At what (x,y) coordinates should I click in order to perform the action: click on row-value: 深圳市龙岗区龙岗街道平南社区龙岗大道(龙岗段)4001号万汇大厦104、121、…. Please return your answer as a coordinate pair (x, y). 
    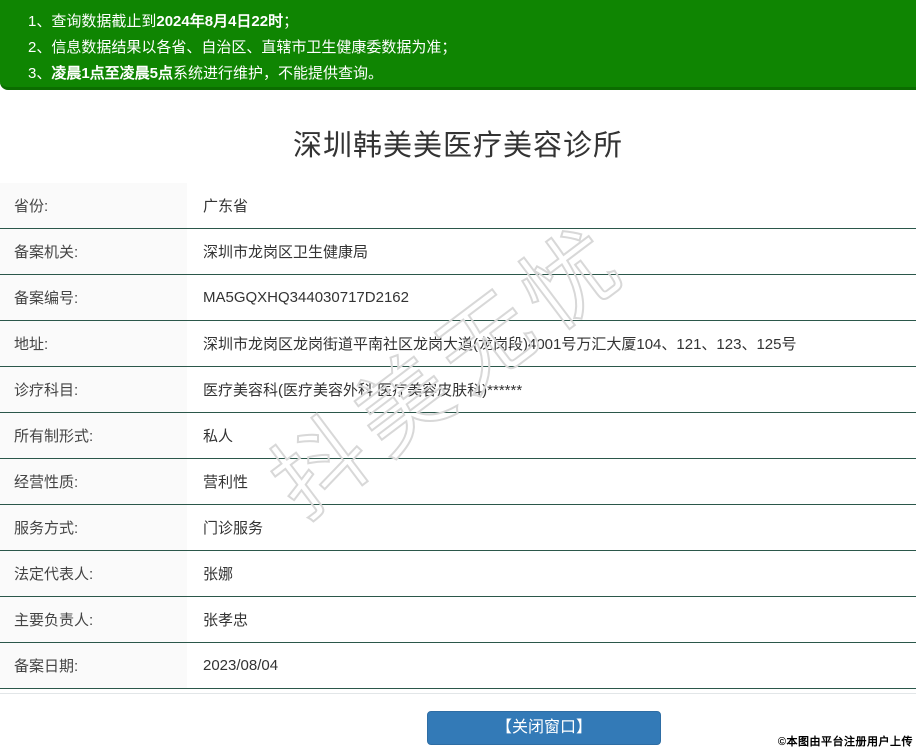
    Looking at the image, I should click on (500, 344).